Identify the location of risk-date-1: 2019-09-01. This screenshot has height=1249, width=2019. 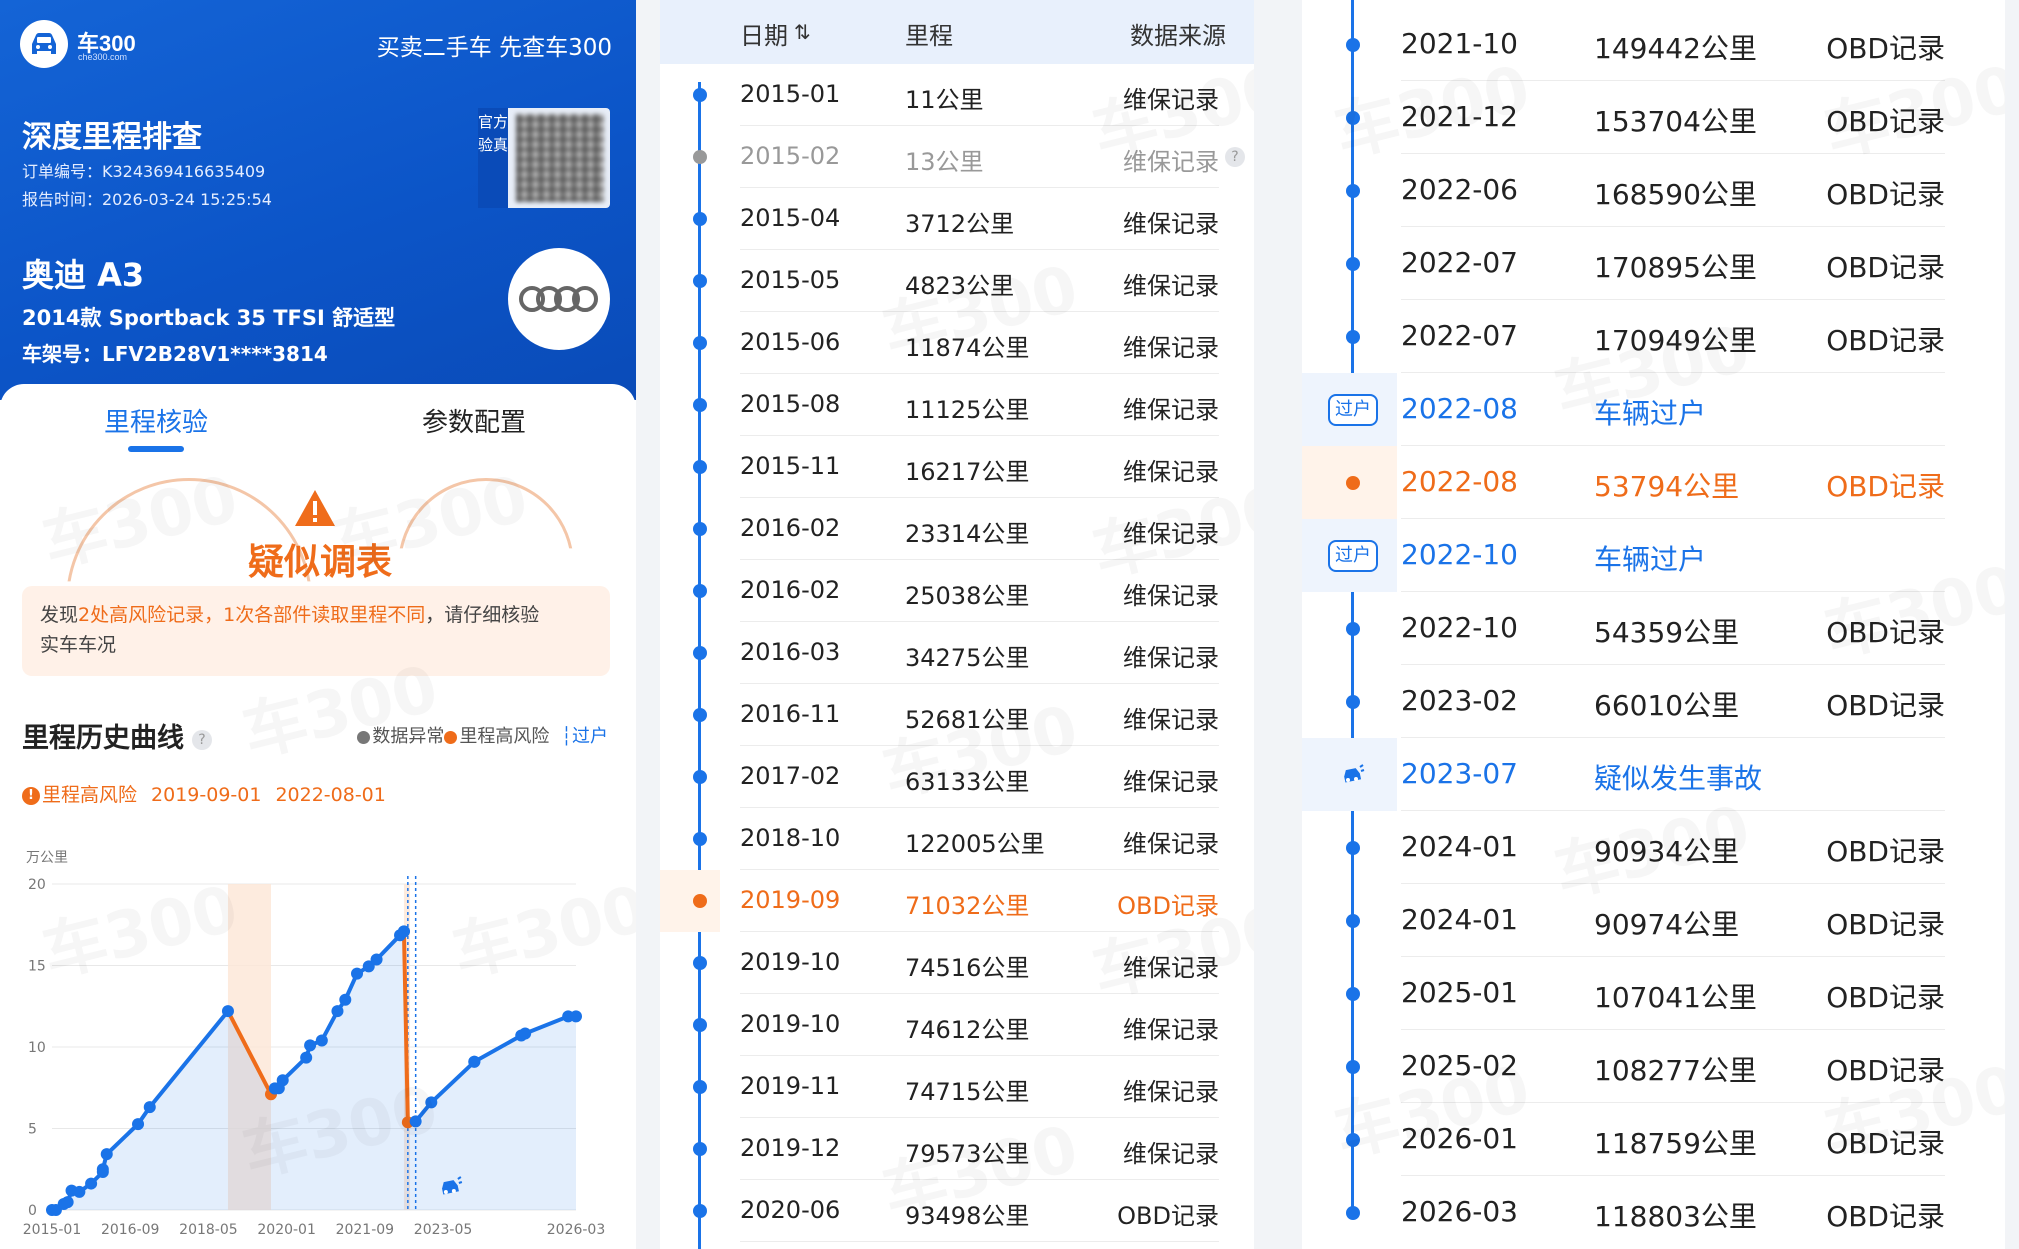
(206, 795).